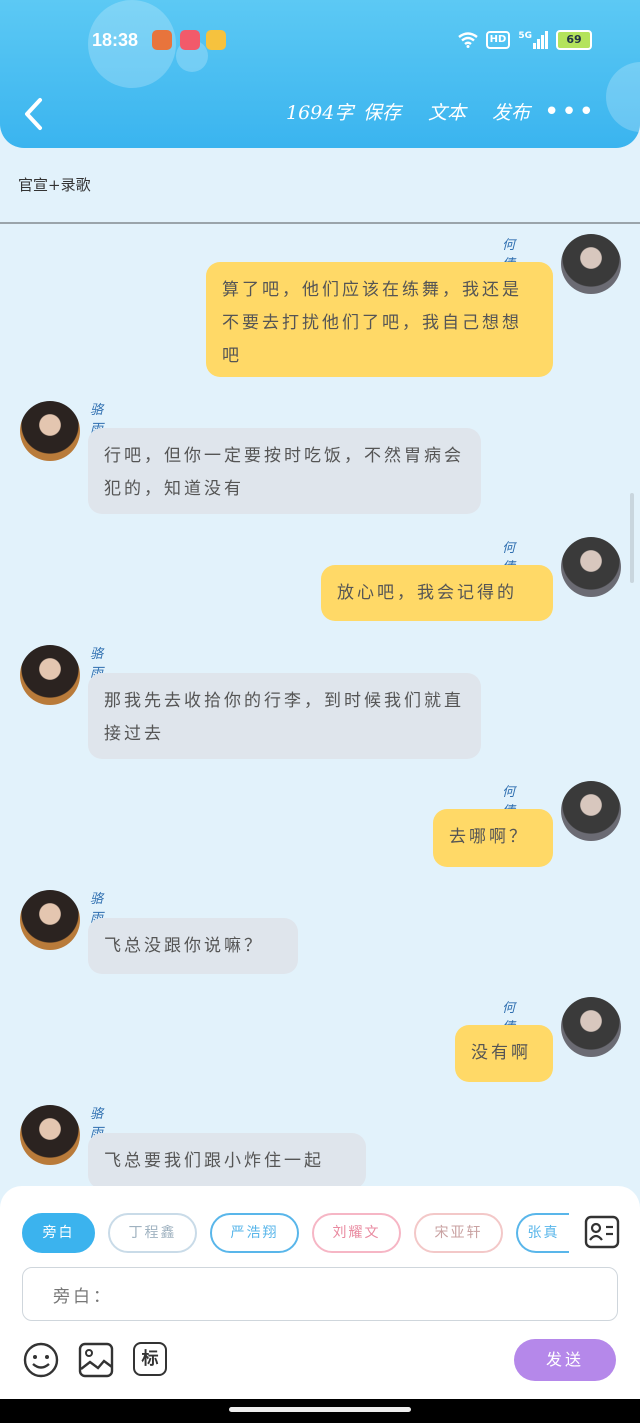 The image size is (640, 1423). What do you see at coordinates (193, 946) in the screenshot?
I see `message-bubble: 飞总没跟你说嘛？` at bounding box center [193, 946].